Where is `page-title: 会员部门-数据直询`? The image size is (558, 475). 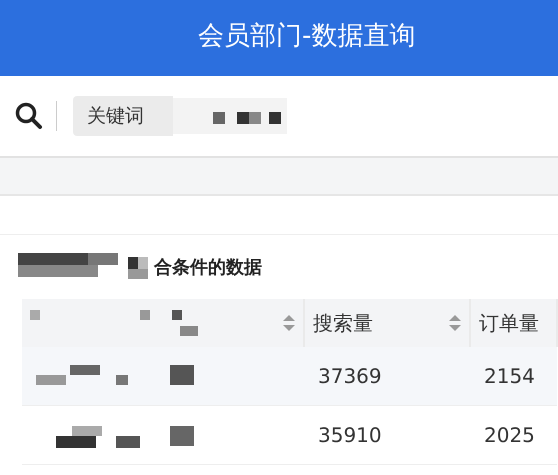
page-title: 会员部门-数据直询 is located at coordinates (306, 36).